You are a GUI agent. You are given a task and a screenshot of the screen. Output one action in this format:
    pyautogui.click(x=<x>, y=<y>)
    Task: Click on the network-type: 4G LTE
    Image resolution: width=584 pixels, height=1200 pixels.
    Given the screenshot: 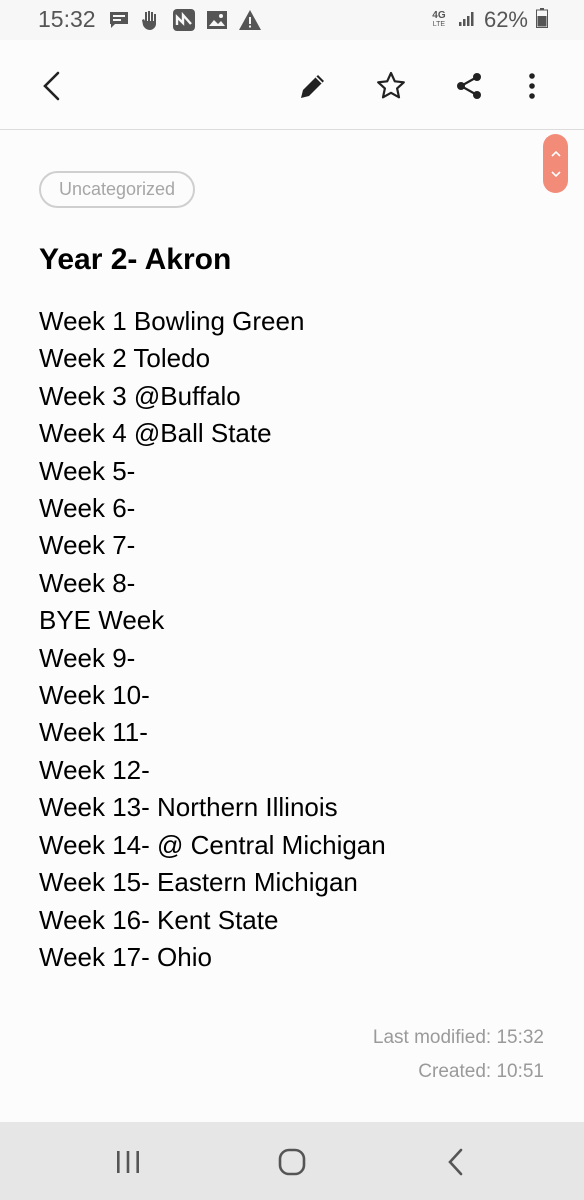 What is the action you would take?
    pyautogui.click(x=439, y=20)
    